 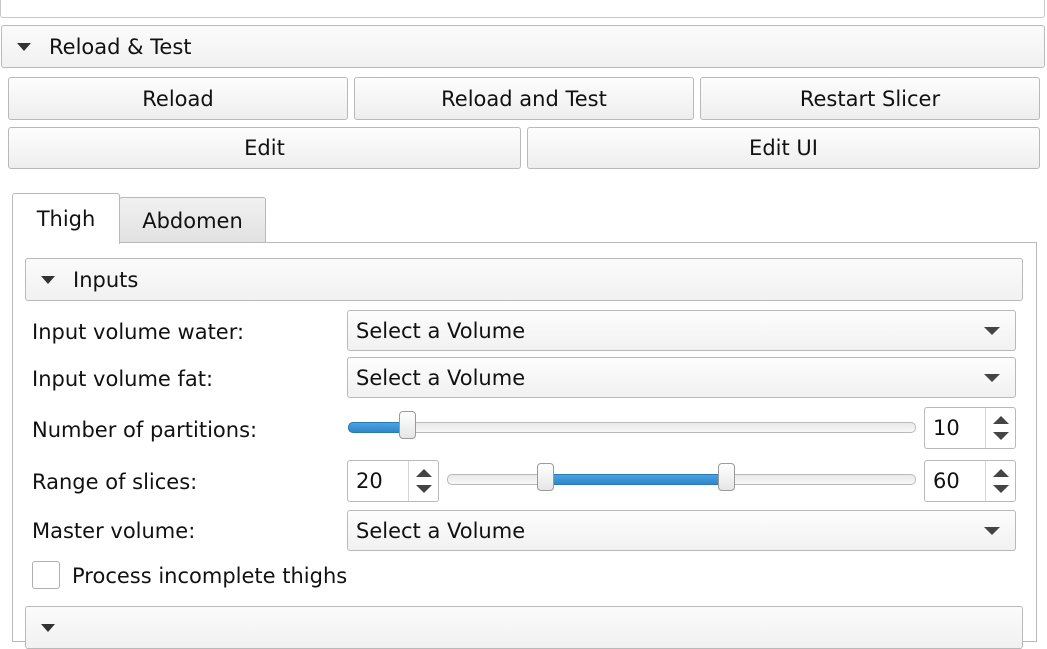 I want to click on slices-min-value: 20, so click(x=369, y=481).